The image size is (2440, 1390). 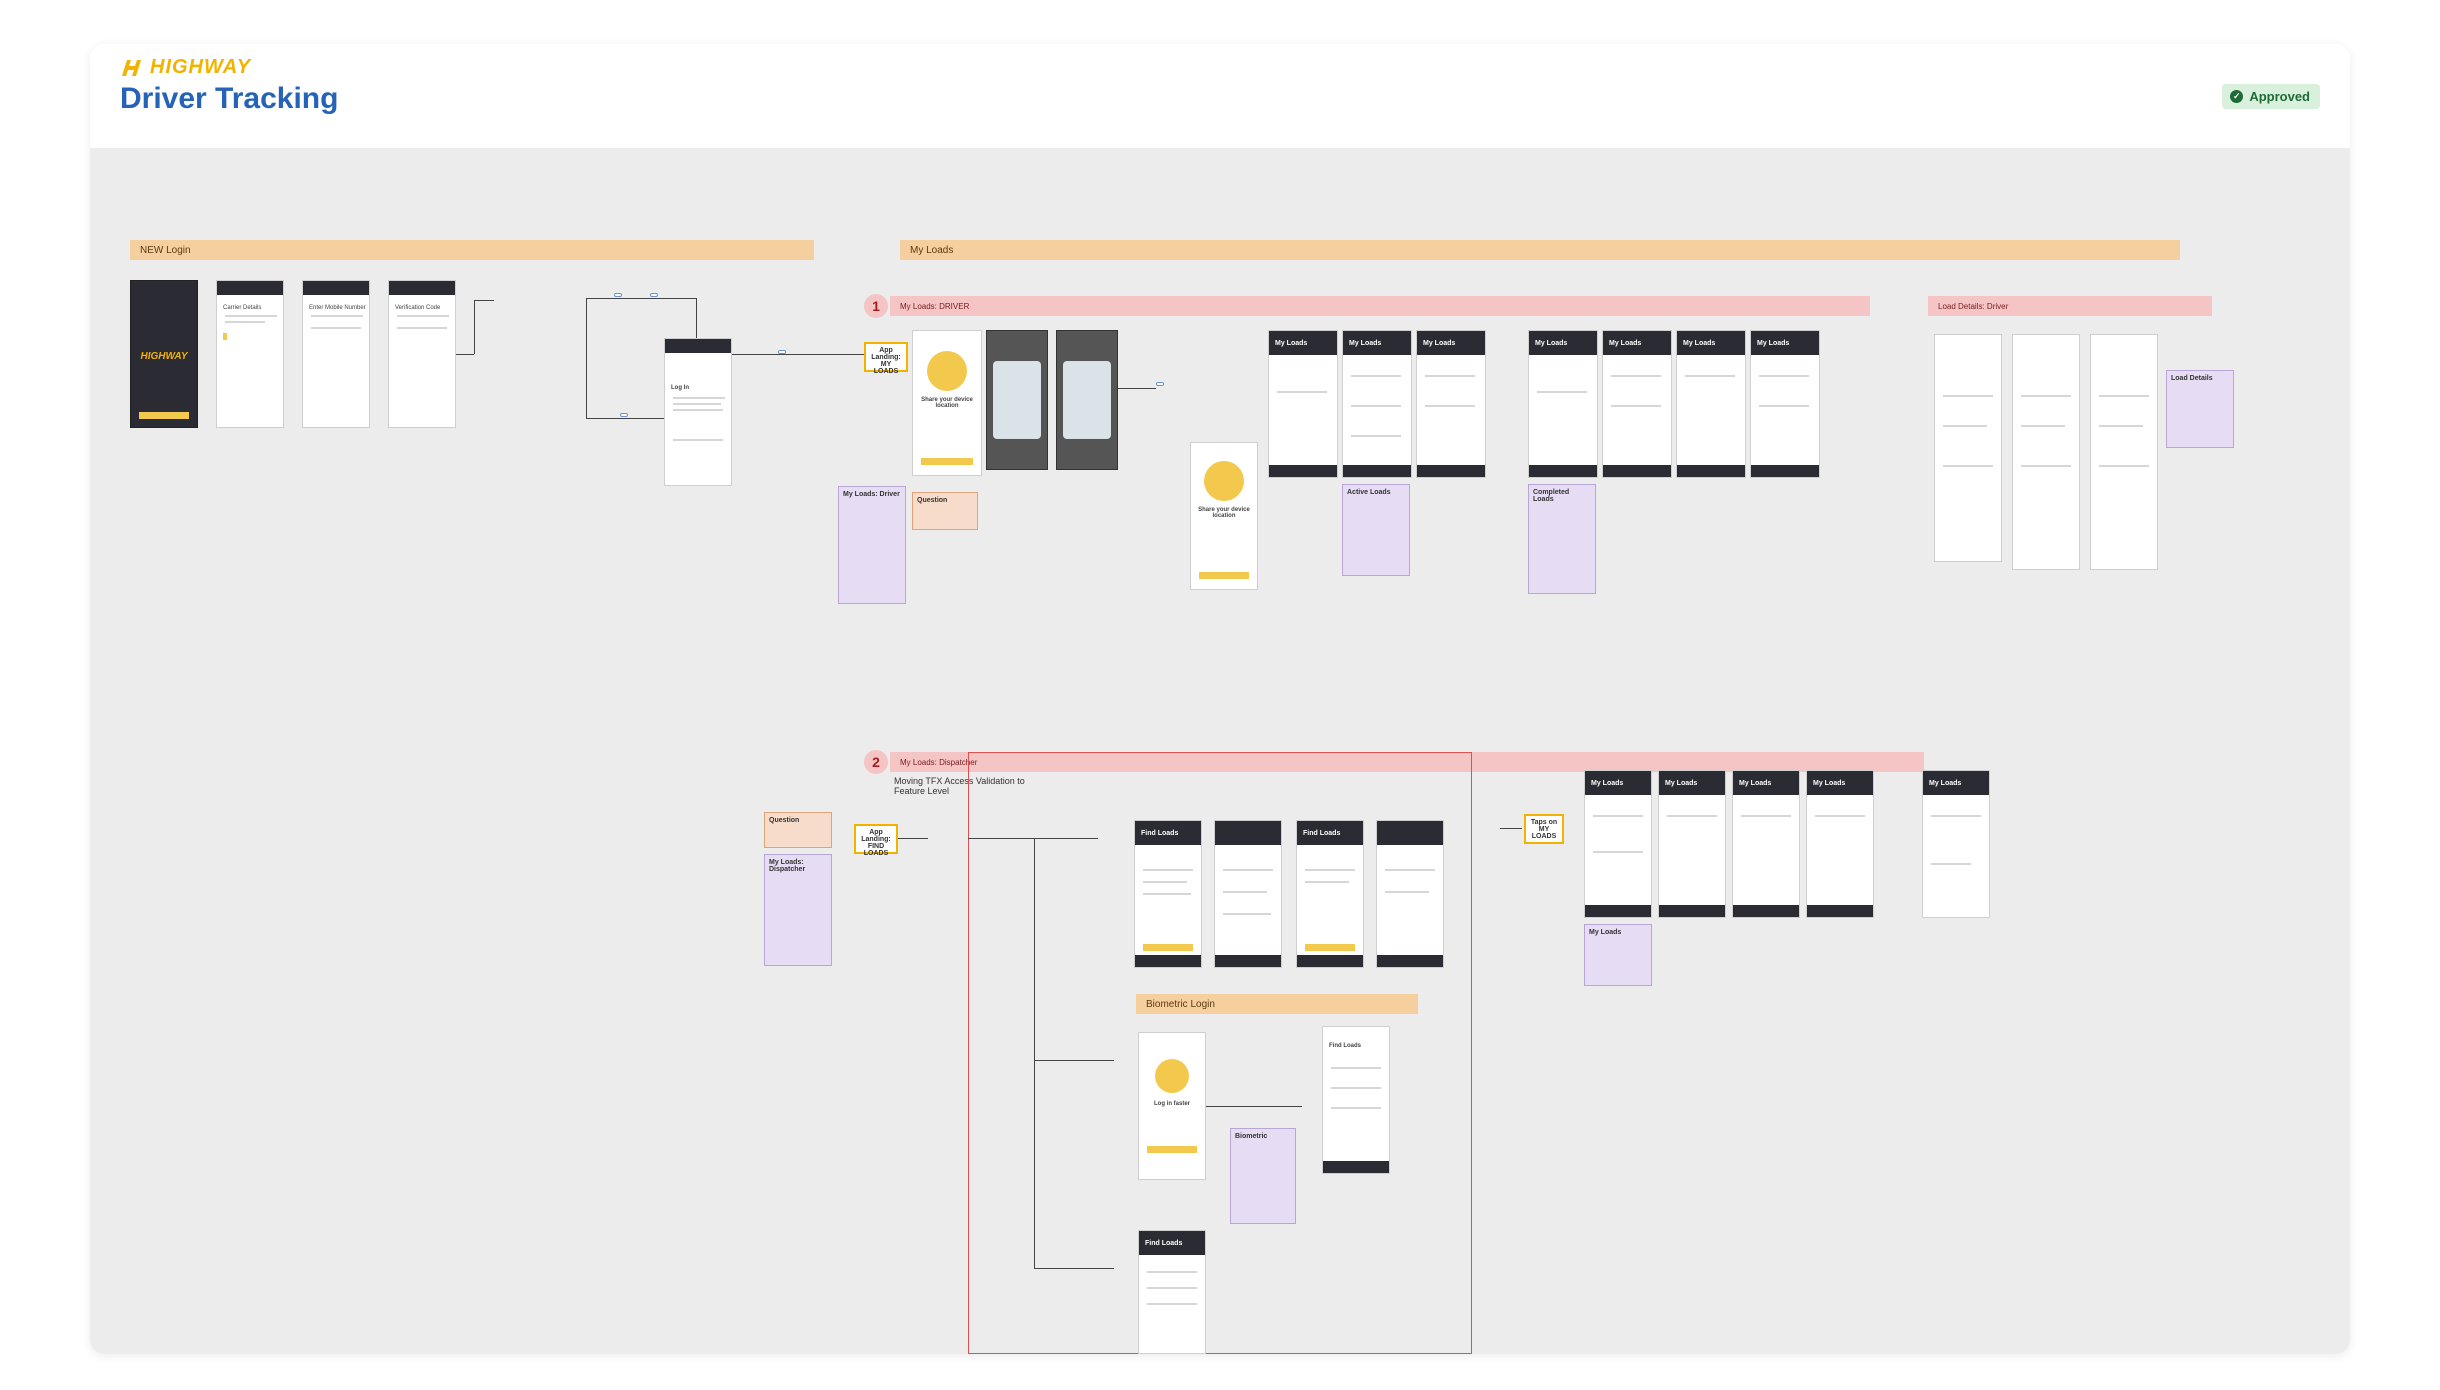 What do you see at coordinates (164, 354) in the screenshot?
I see `screen-splash: HIGHWAY` at bounding box center [164, 354].